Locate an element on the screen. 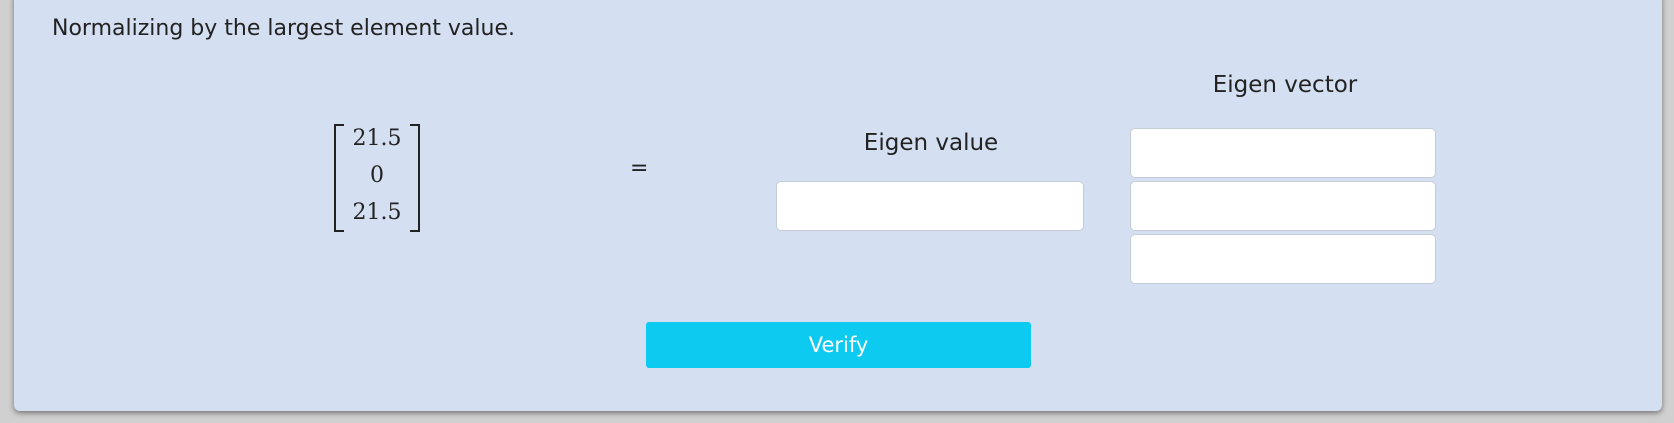  equals-sign: = is located at coordinates (639, 168).